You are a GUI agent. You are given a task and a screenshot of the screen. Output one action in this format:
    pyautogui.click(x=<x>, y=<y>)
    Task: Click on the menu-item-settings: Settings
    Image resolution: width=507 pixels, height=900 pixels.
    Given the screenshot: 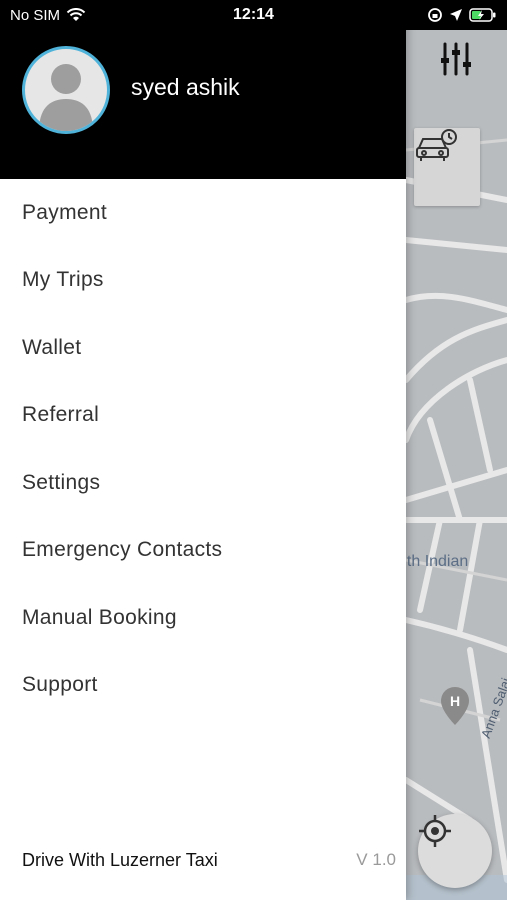 What is the action you would take?
    pyautogui.click(x=203, y=483)
    